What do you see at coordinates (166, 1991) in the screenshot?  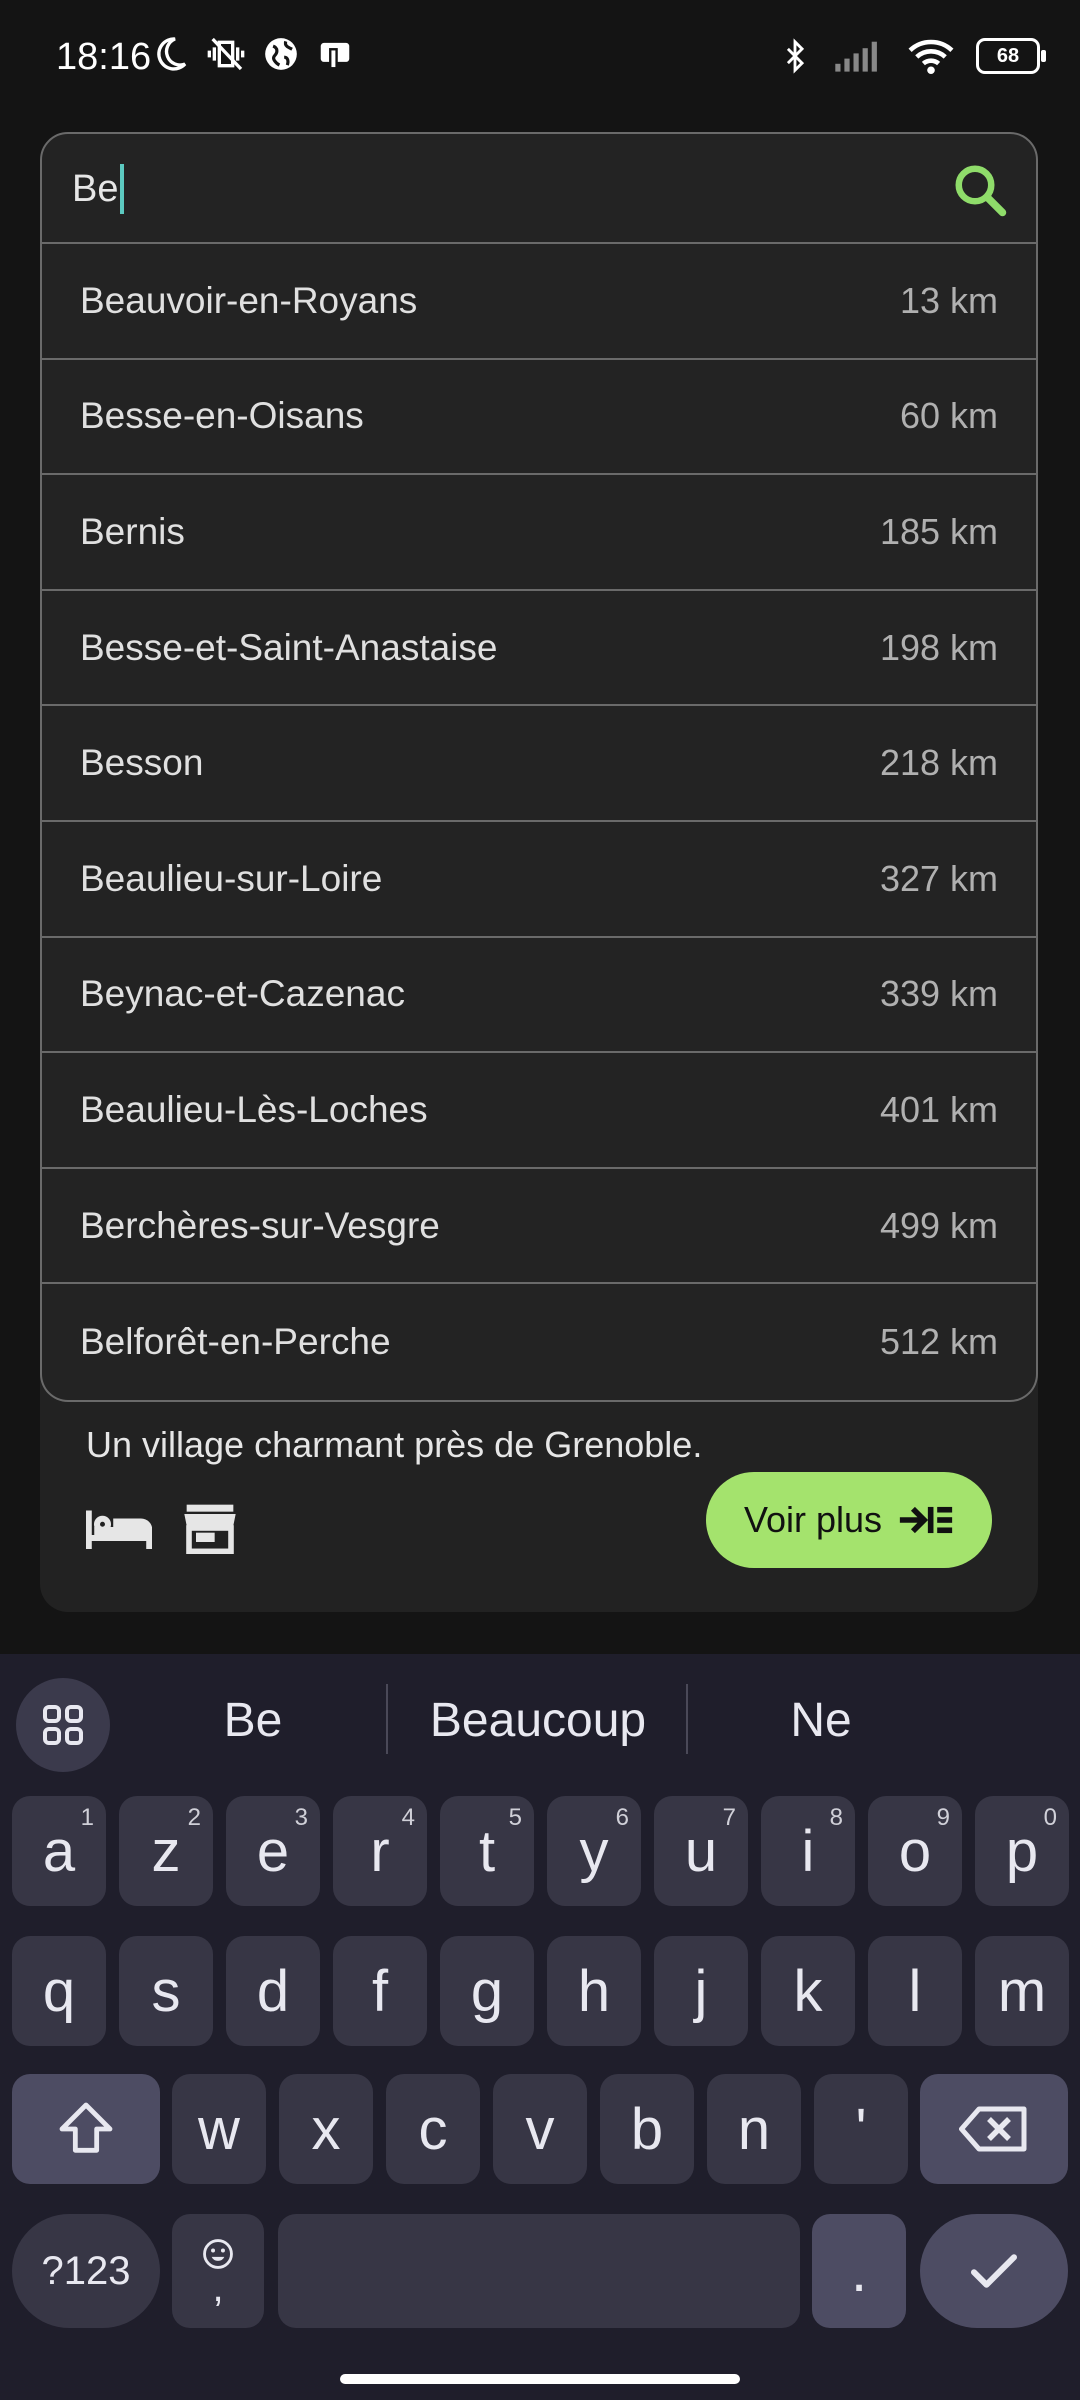 I see `letter-key: s` at bounding box center [166, 1991].